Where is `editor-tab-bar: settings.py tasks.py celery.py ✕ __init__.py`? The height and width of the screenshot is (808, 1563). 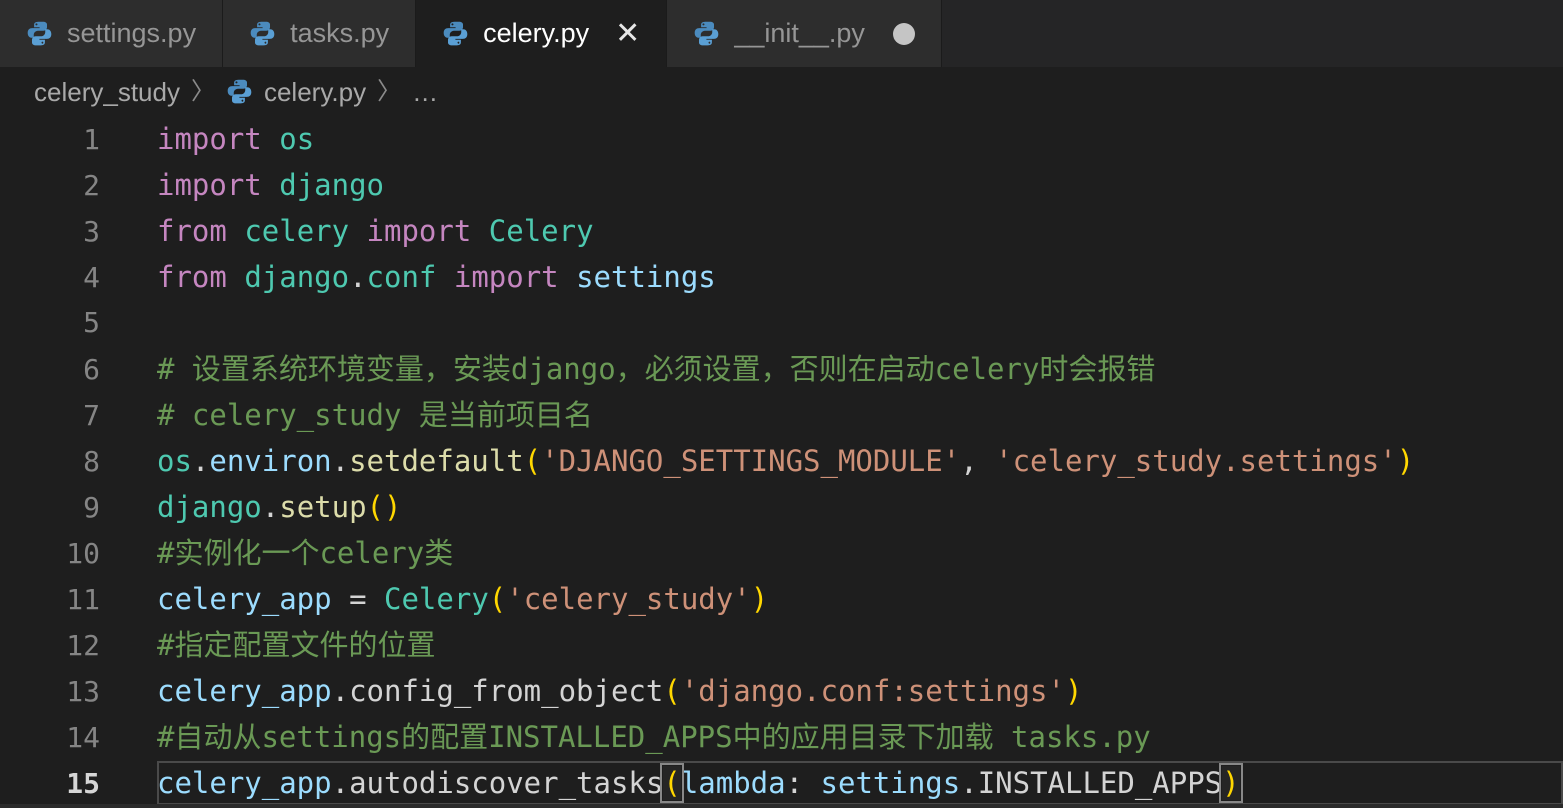 editor-tab-bar: settings.py tasks.py celery.py ✕ __init__.py is located at coordinates (781, 33).